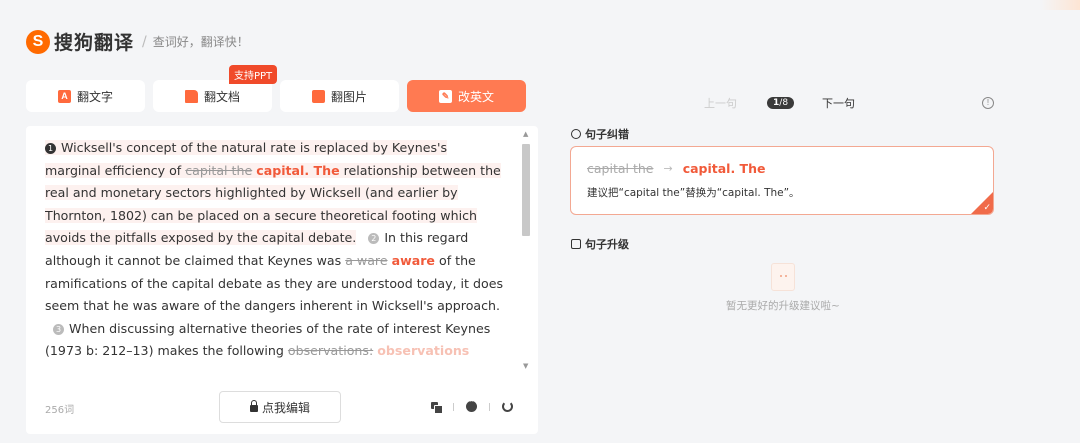  What do you see at coordinates (137, 41) in the screenshot?
I see `brand-logo: S 搜狗翻译 / 查词好，翻译快！` at bounding box center [137, 41].